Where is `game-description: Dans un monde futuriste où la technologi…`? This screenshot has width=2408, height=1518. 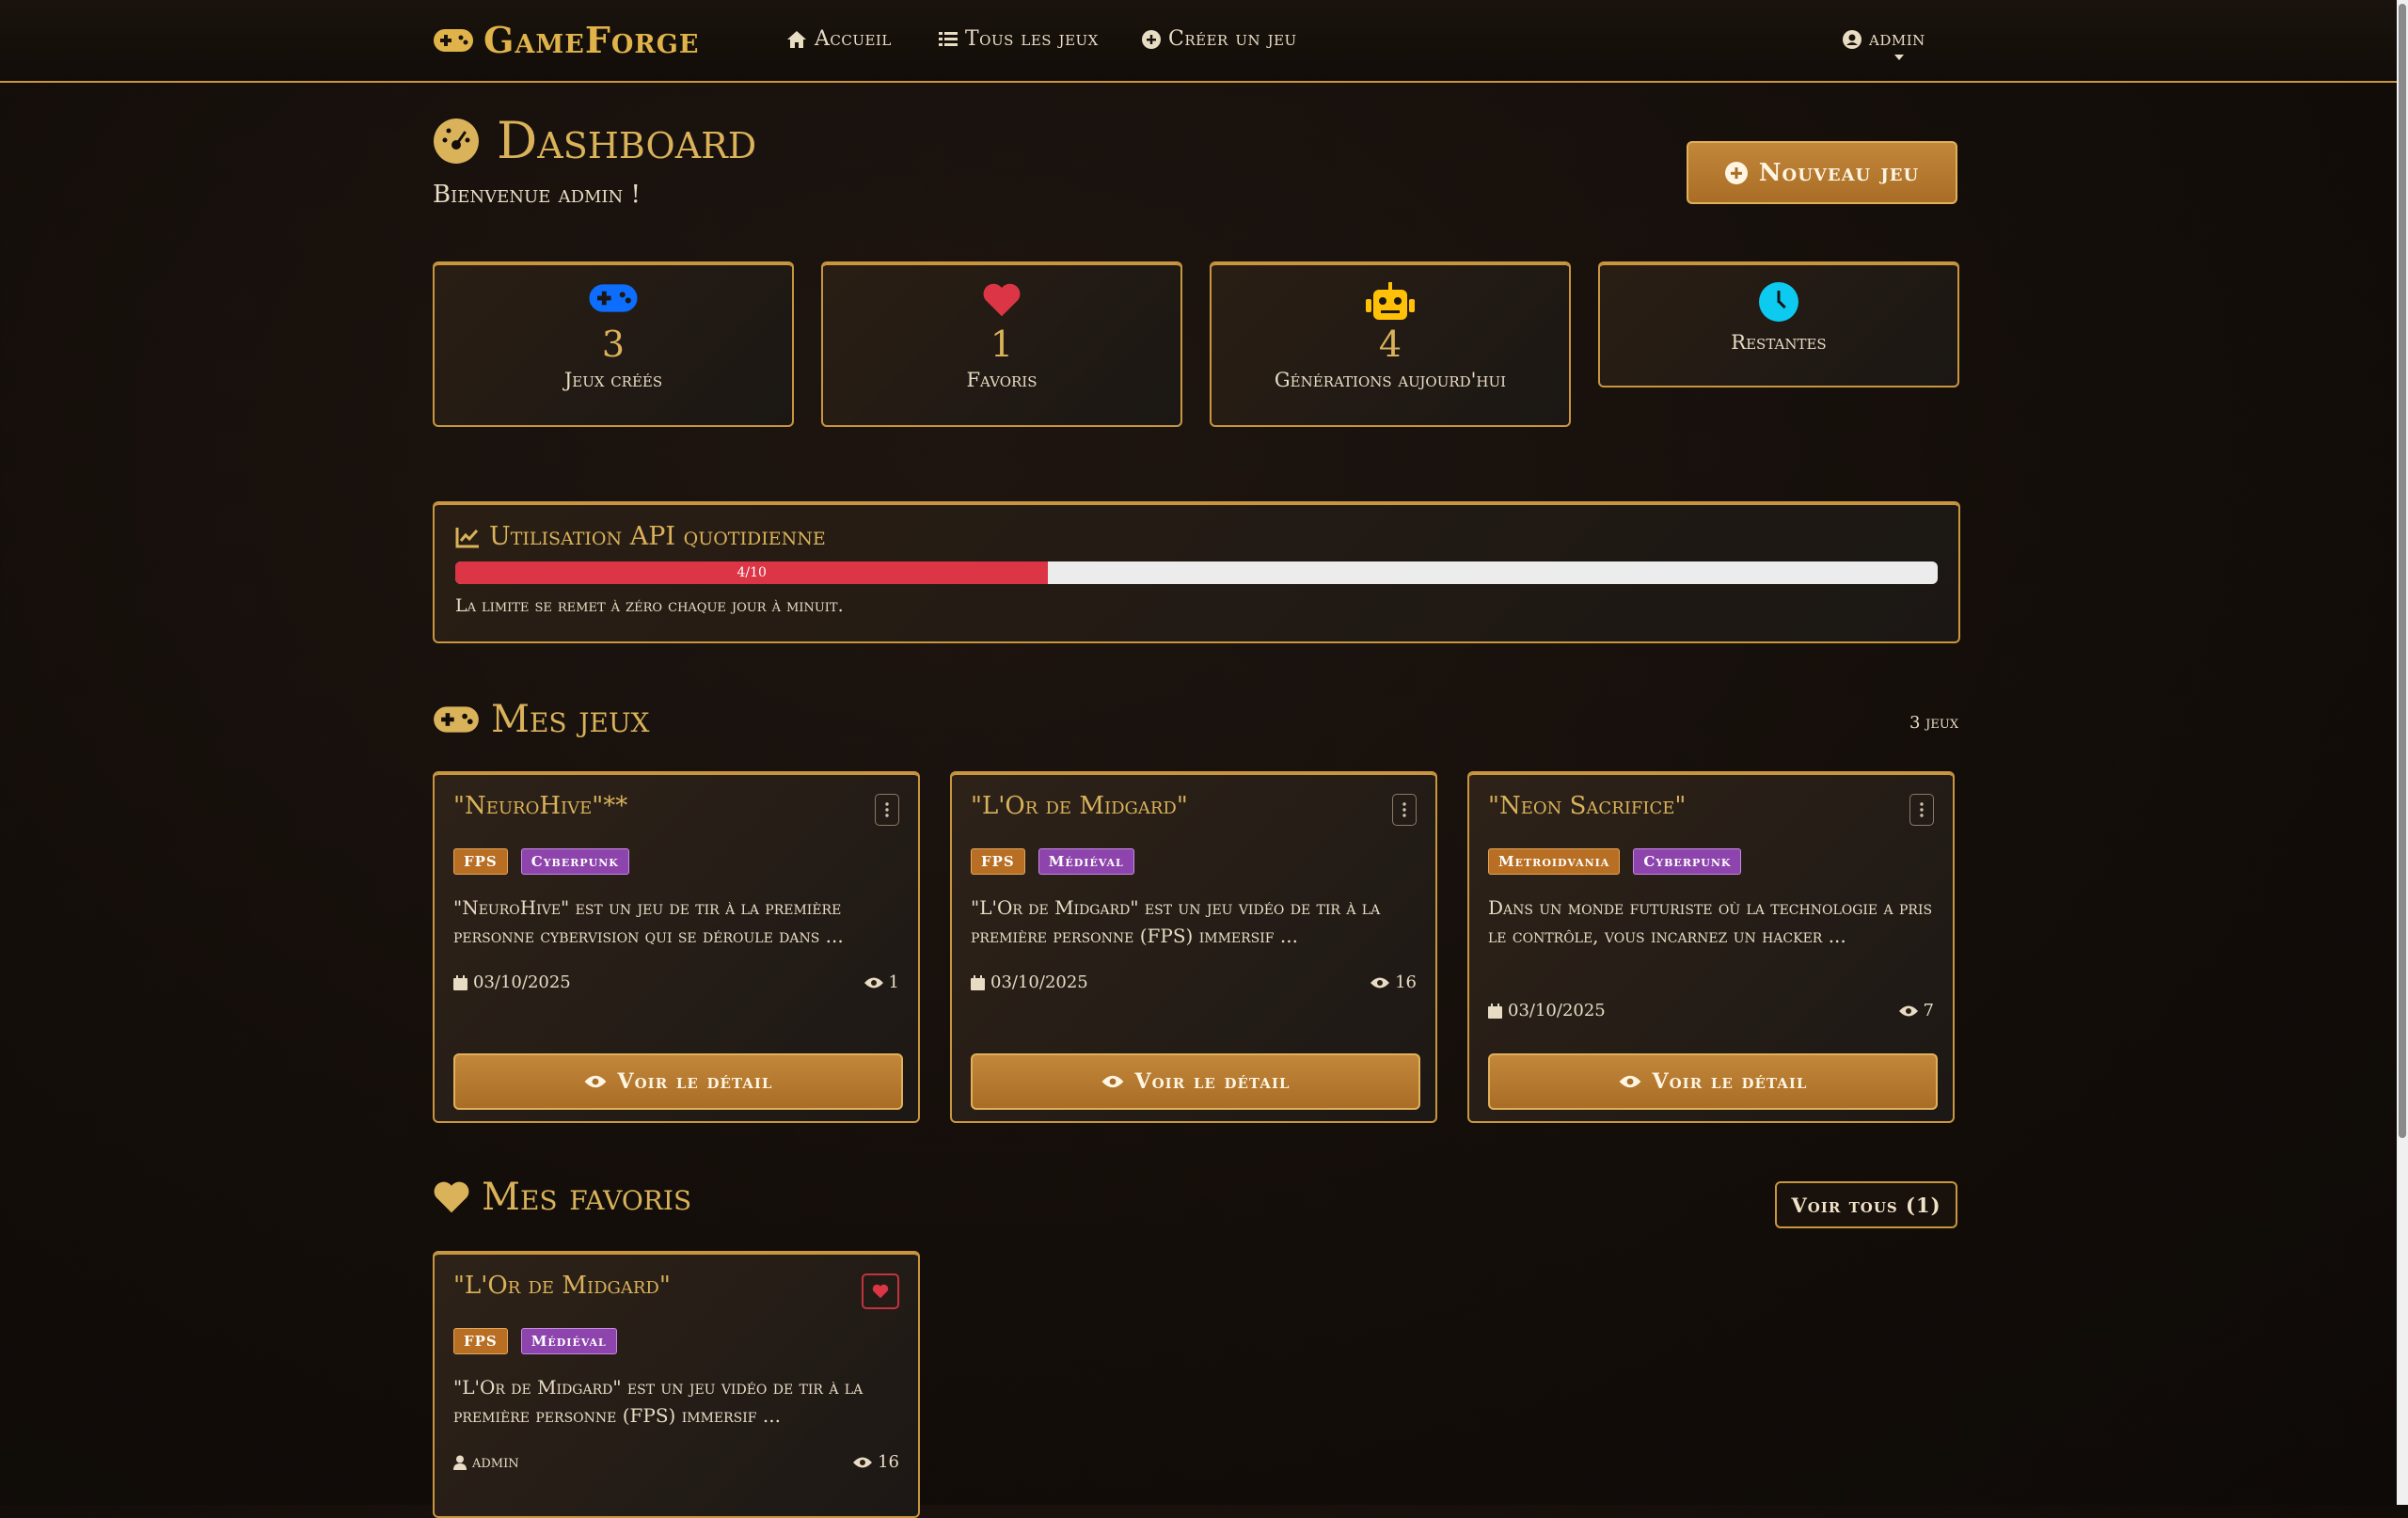
game-description: Dans un monde futuriste où la technologi… is located at coordinates (1711, 922).